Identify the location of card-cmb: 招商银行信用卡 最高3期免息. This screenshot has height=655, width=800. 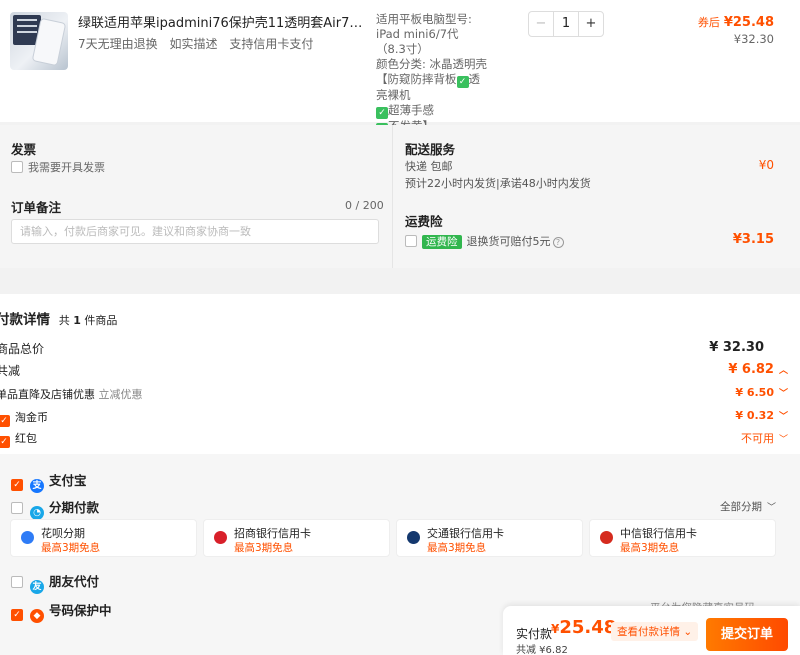
(296, 538).